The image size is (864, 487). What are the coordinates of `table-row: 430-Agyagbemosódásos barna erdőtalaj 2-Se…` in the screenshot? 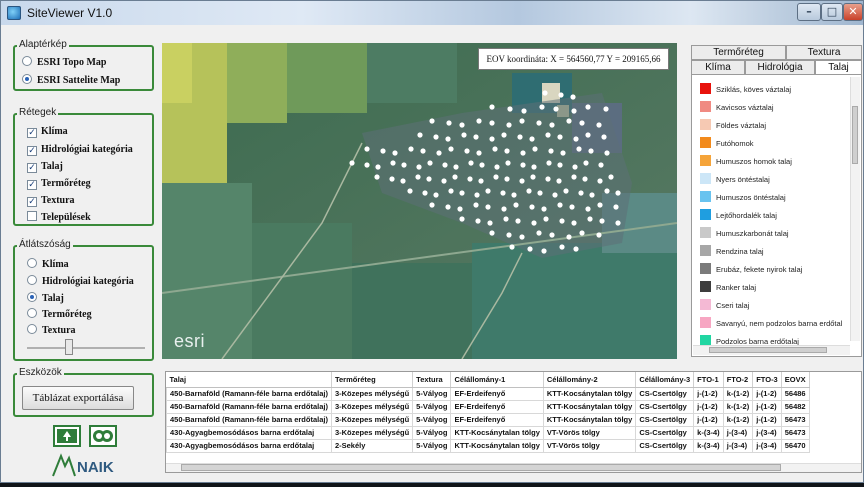 It's located at (488, 445).